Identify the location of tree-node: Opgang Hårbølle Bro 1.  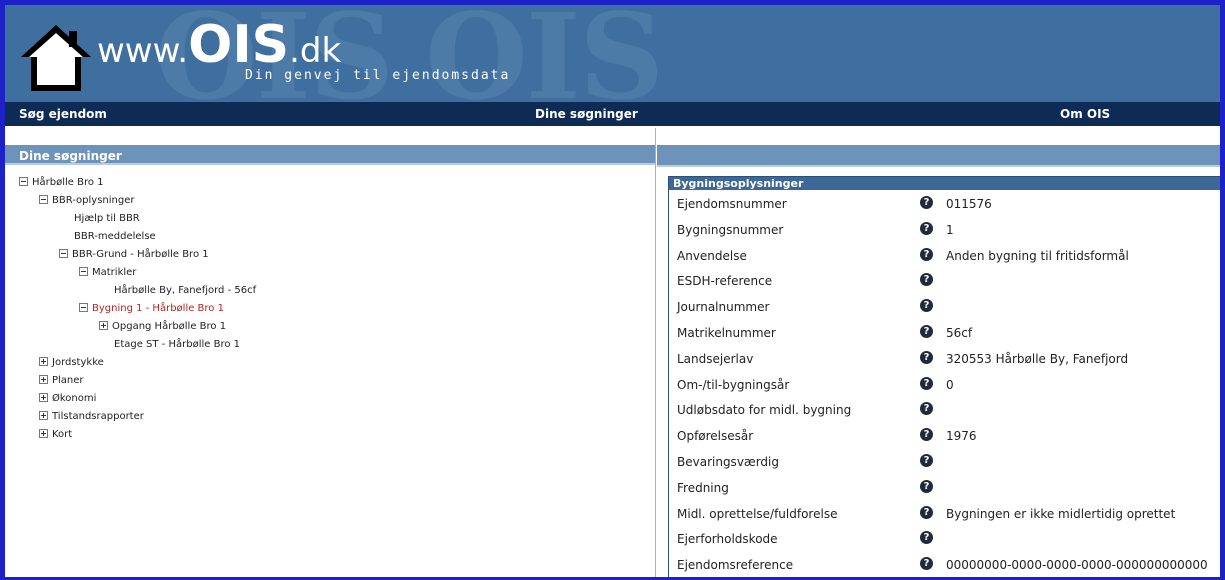
(162, 327).